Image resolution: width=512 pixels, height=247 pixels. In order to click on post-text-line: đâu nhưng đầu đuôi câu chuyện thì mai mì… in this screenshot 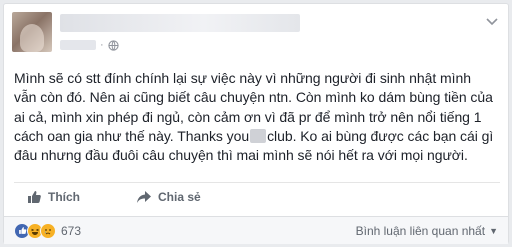, I will do `click(241, 155)`.